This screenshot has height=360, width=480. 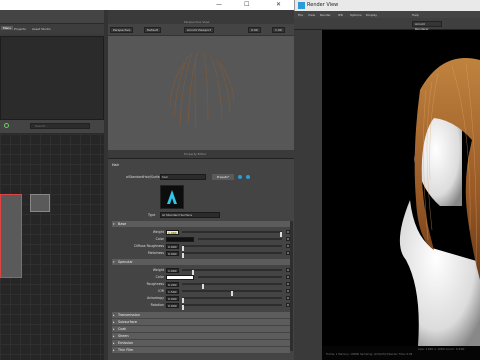 I want to click on render-view-title: Render View, so click(x=323, y=5).